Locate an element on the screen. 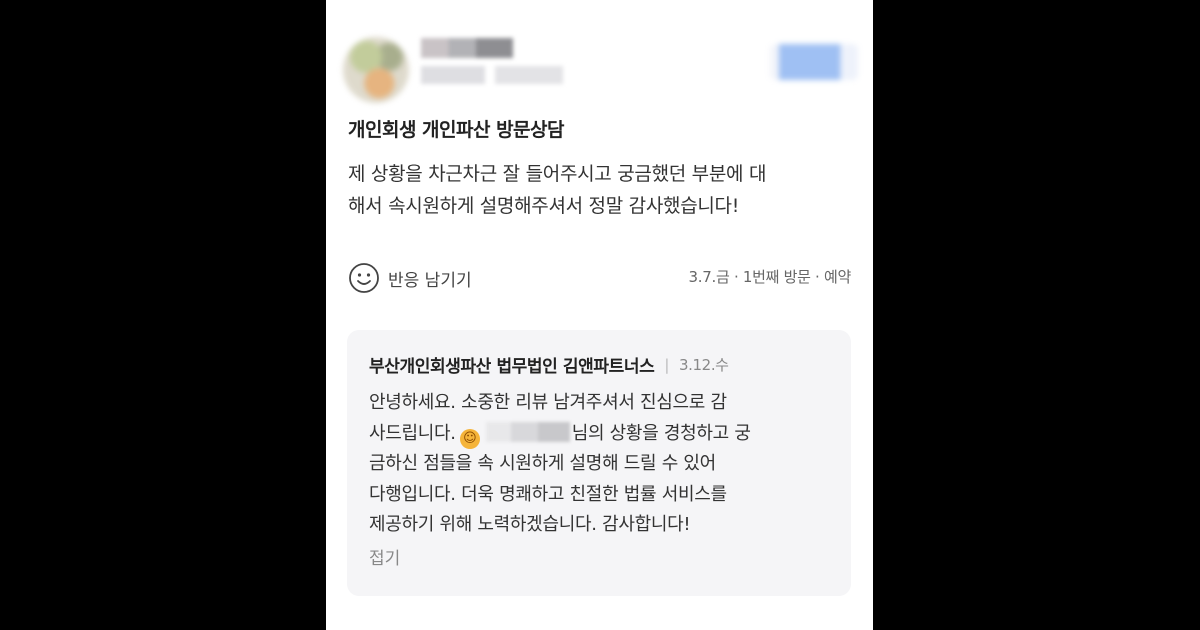  review-title: 개인회생 개인파산 방문상담 is located at coordinates (456, 130).